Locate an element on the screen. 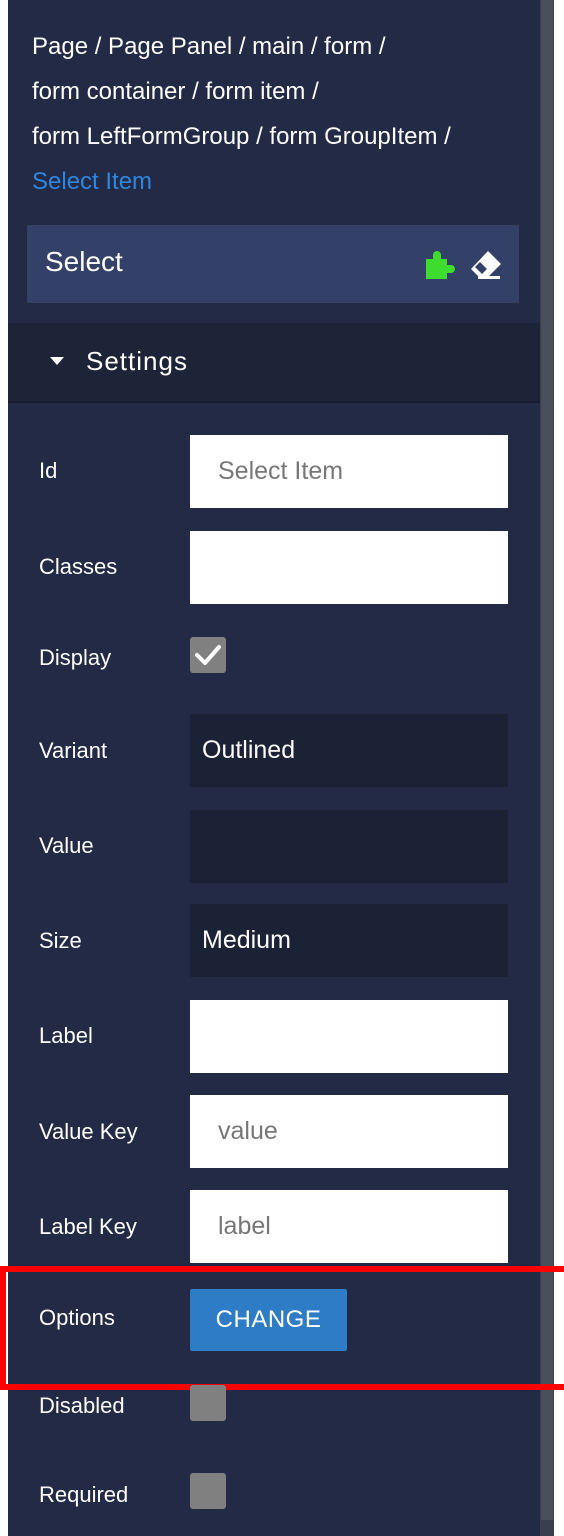  breadcrumb-line-2: form container / form item / is located at coordinates (282, 91).